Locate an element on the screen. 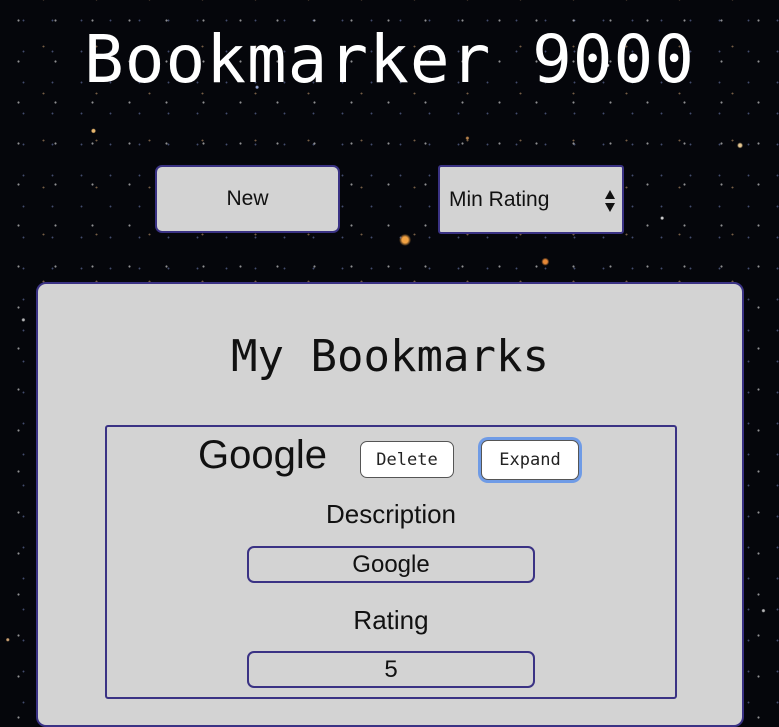 The image size is (779, 727). app-title: Bookmarker 9000 is located at coordinates (389, 59).